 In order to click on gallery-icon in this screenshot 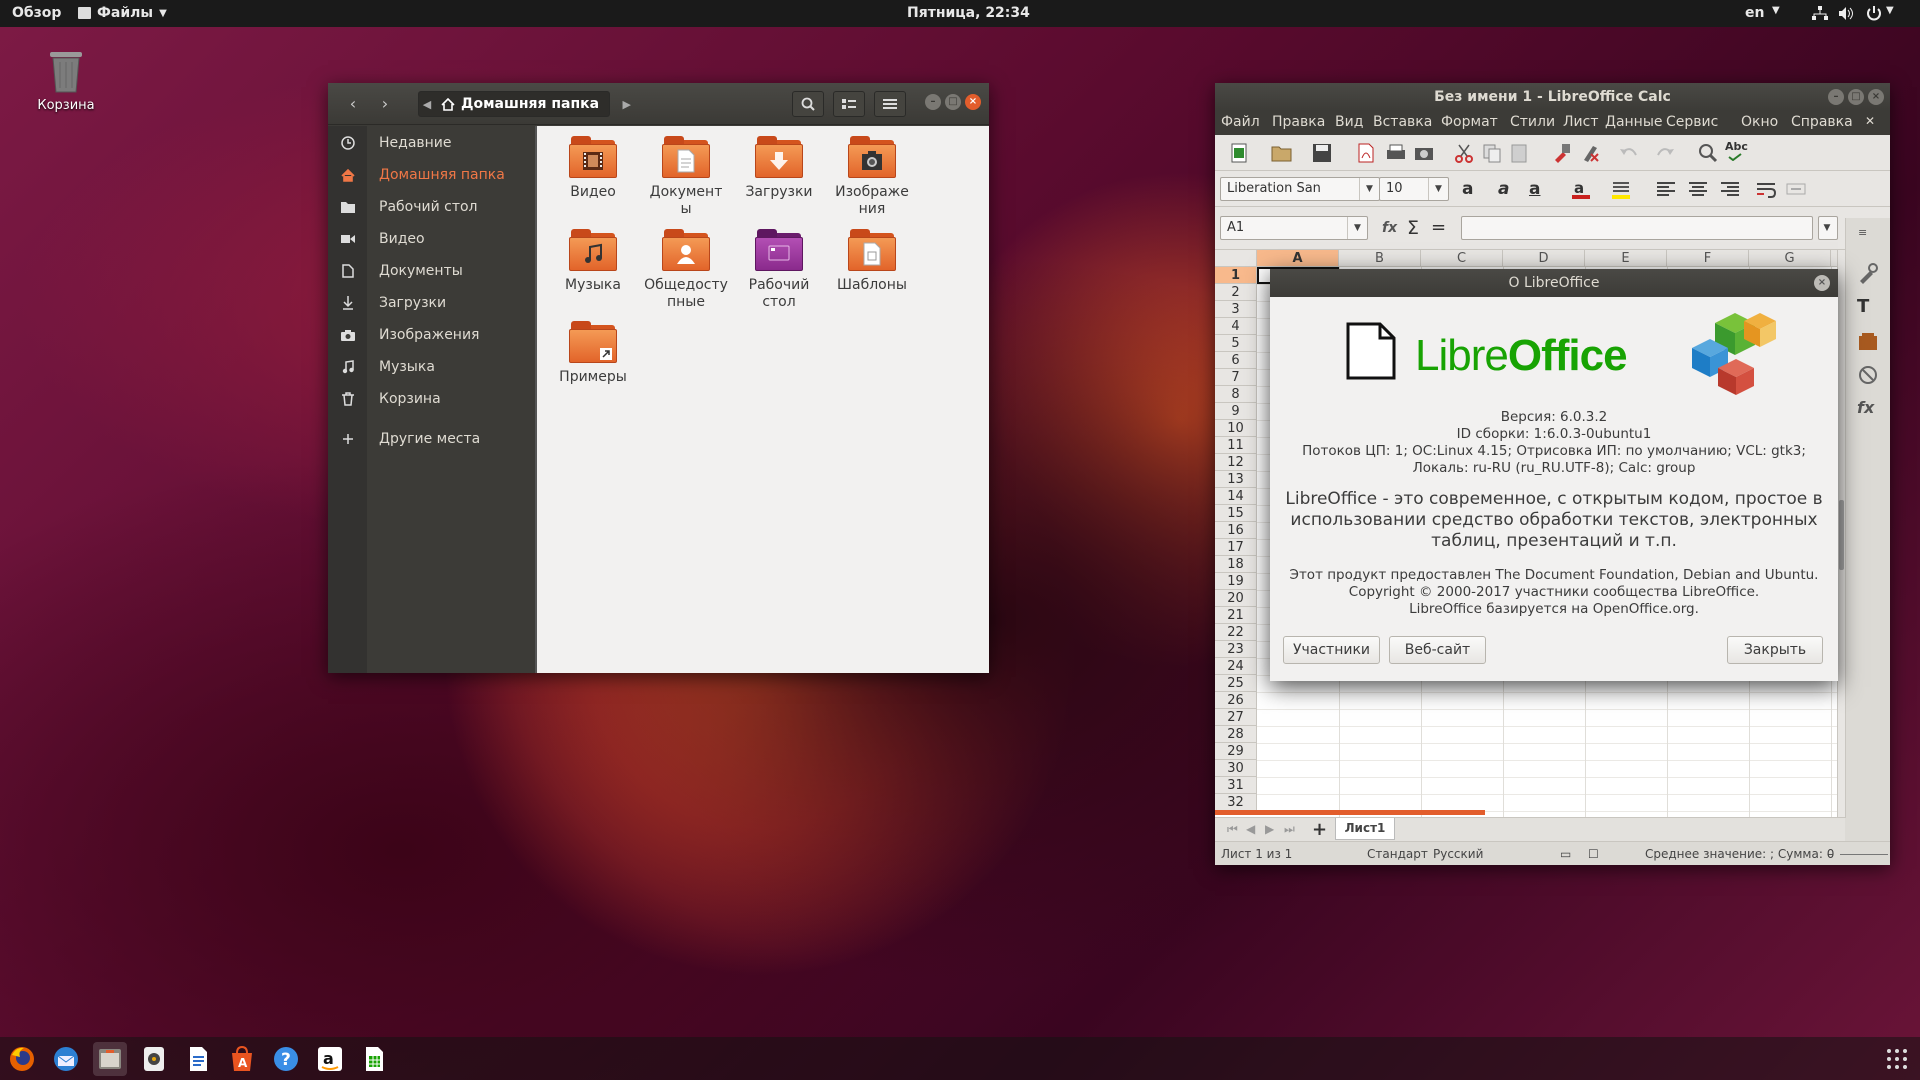, I will do `click(1868, 341)`.